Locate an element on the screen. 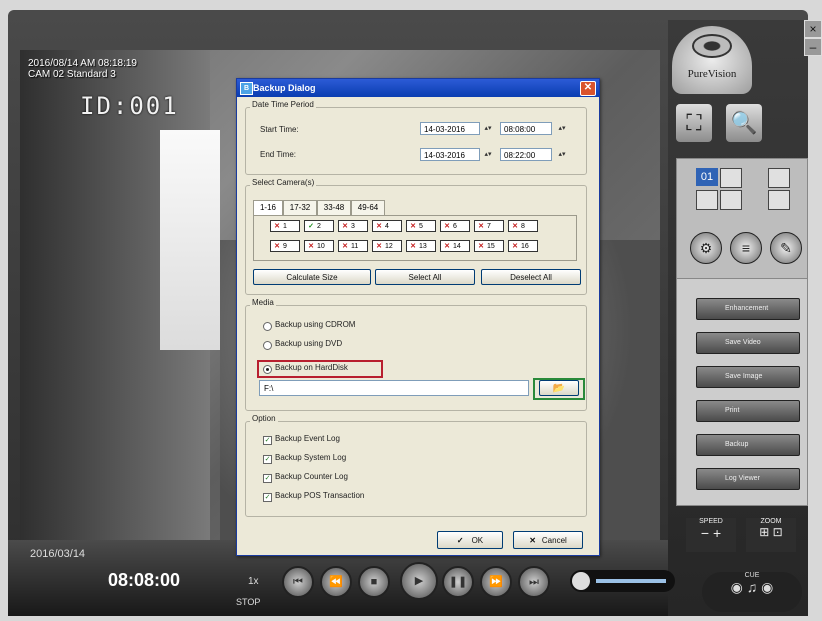  volume-slider is located at coordinates (622, 581).